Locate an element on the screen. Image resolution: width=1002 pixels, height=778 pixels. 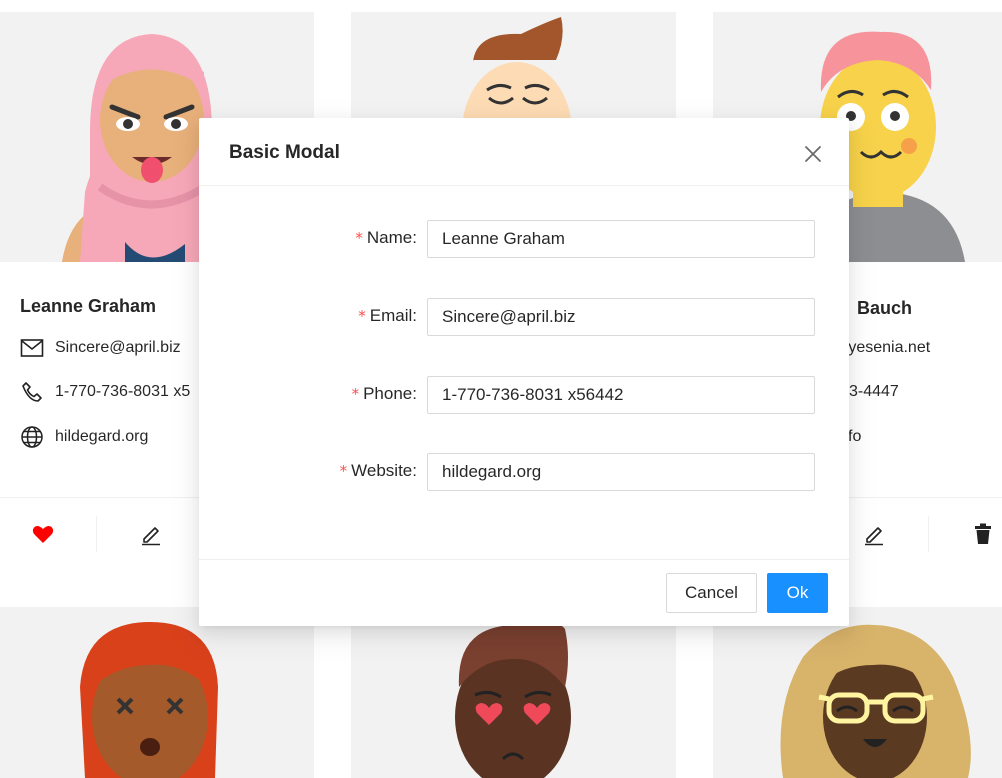
email-input is located at coordinates (621, 317).